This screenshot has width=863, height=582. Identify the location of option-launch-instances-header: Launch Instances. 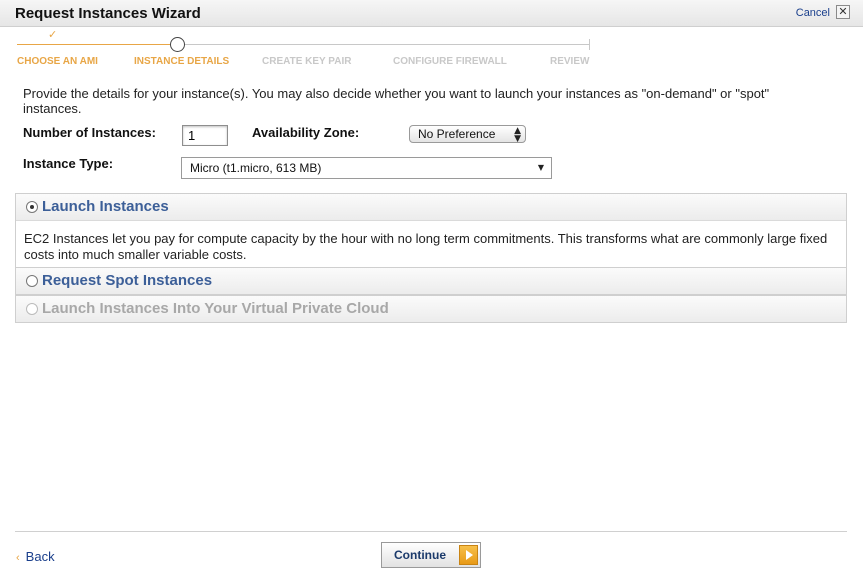
(431, 207).